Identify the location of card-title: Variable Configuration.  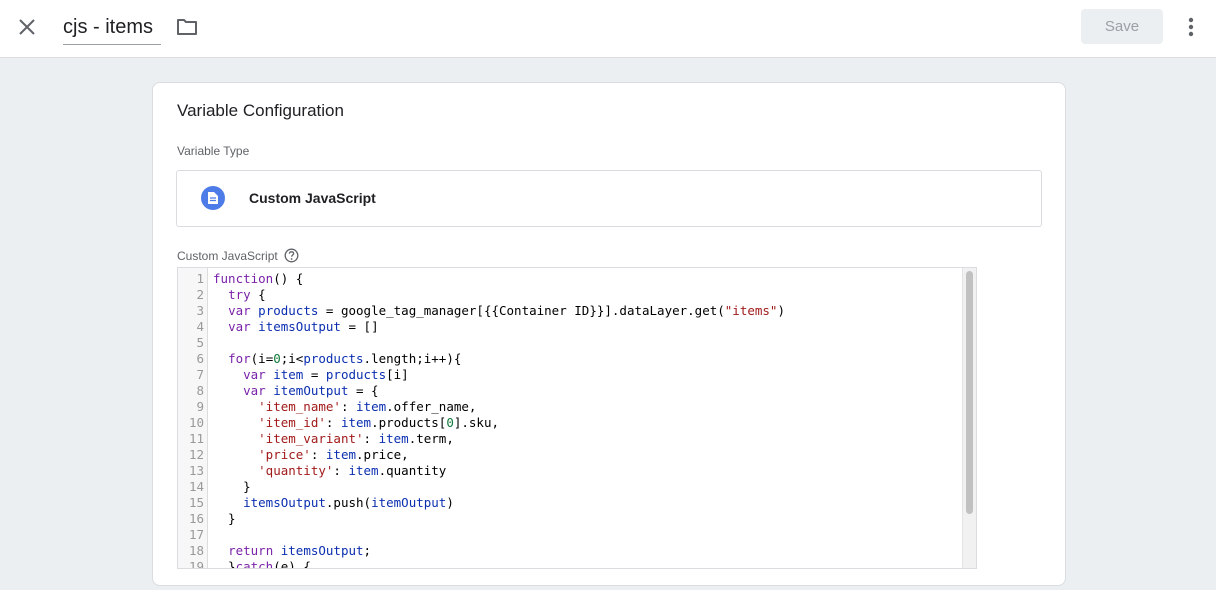
(260, 110).